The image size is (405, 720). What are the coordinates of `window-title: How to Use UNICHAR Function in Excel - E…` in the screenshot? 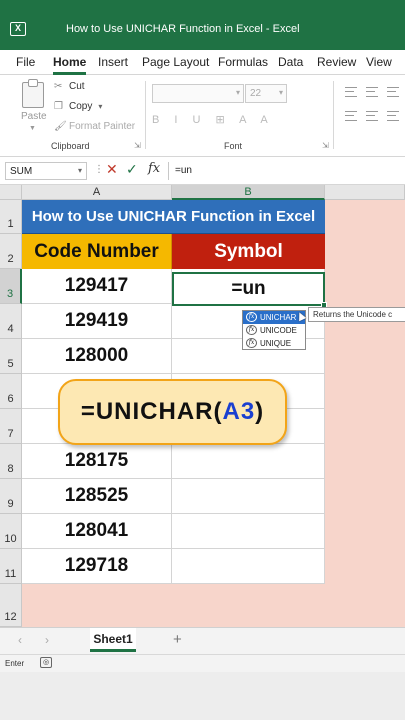 It's located at (183, 29).